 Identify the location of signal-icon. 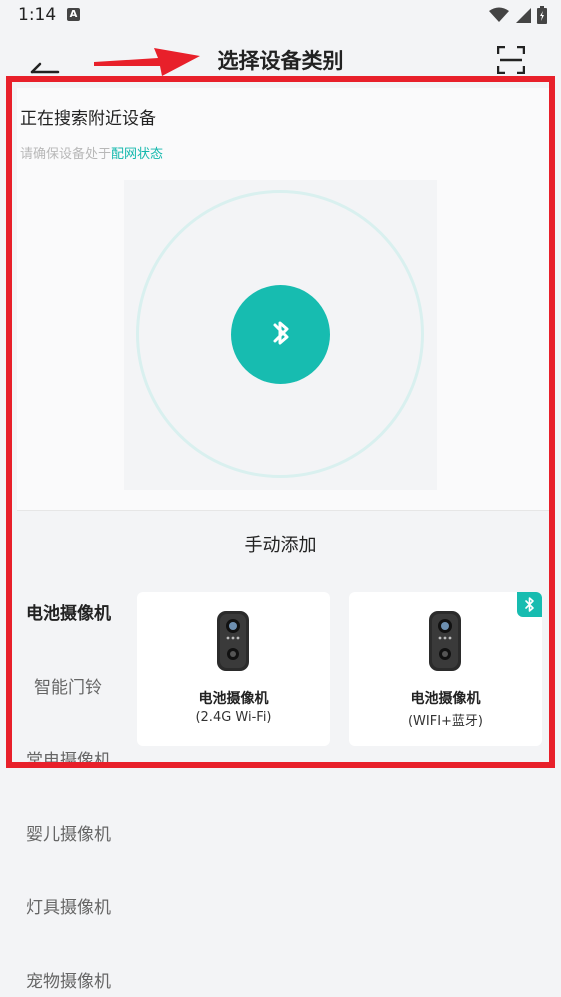
(523, 15).